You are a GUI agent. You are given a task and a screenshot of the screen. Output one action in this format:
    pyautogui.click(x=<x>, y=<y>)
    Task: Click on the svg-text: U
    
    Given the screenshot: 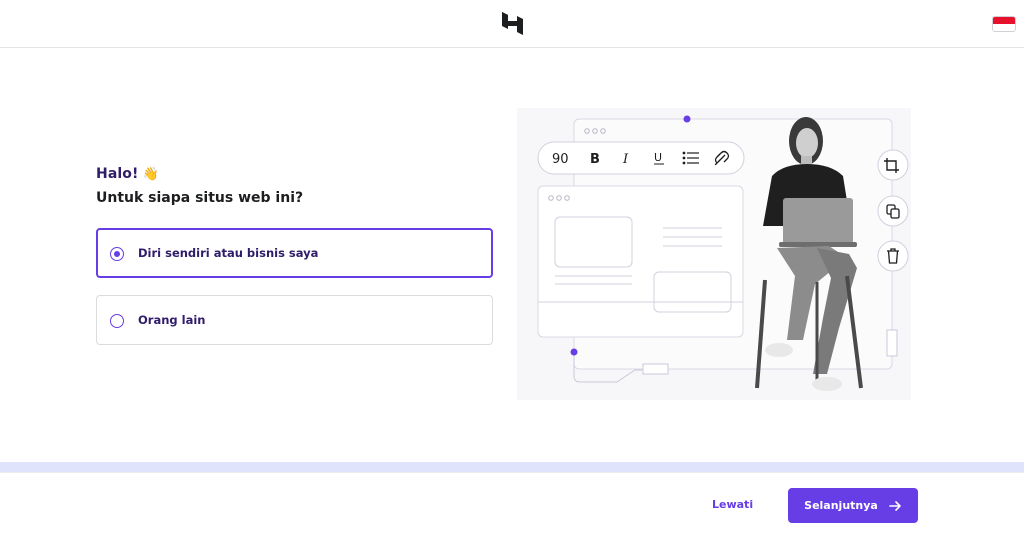 What is the action you would take?
    pyautogui.click(x=658, y=157)
    